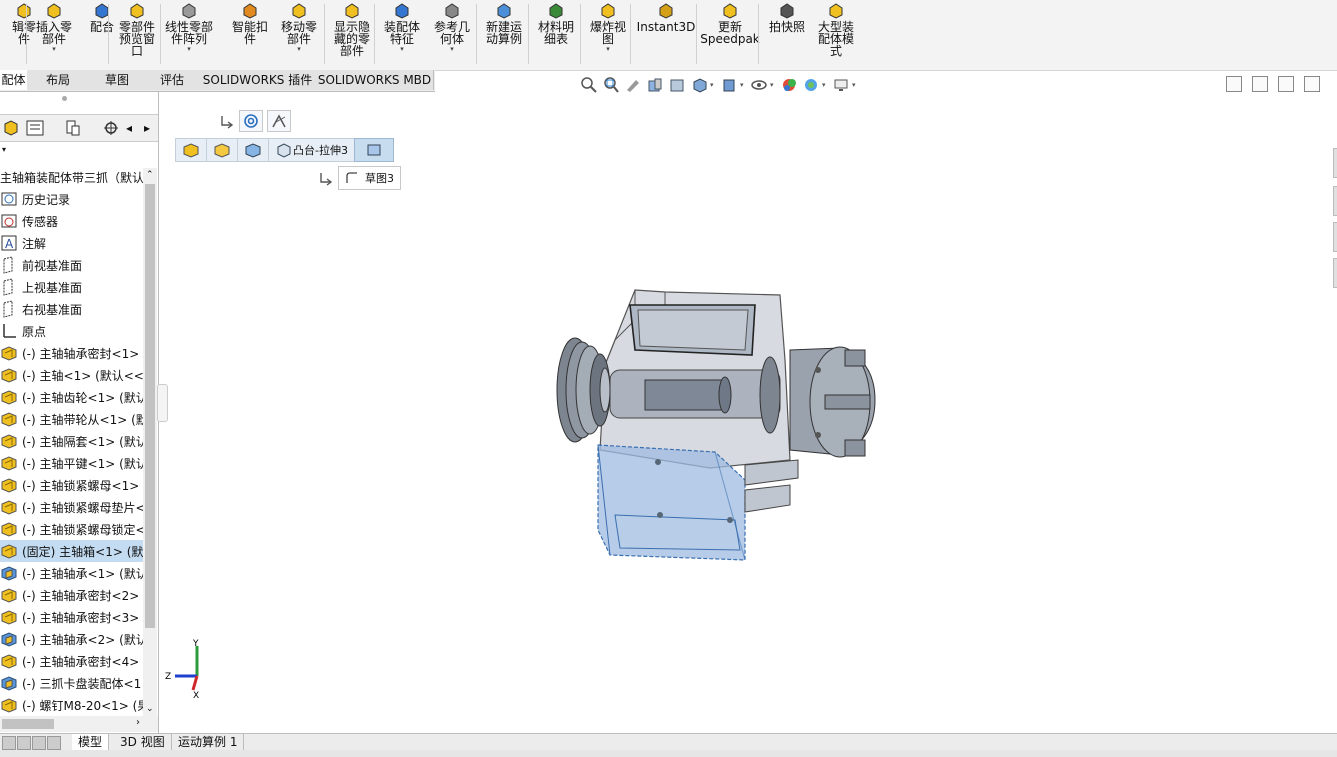  I want to click on apply-scene-icon, so click(811, 85).